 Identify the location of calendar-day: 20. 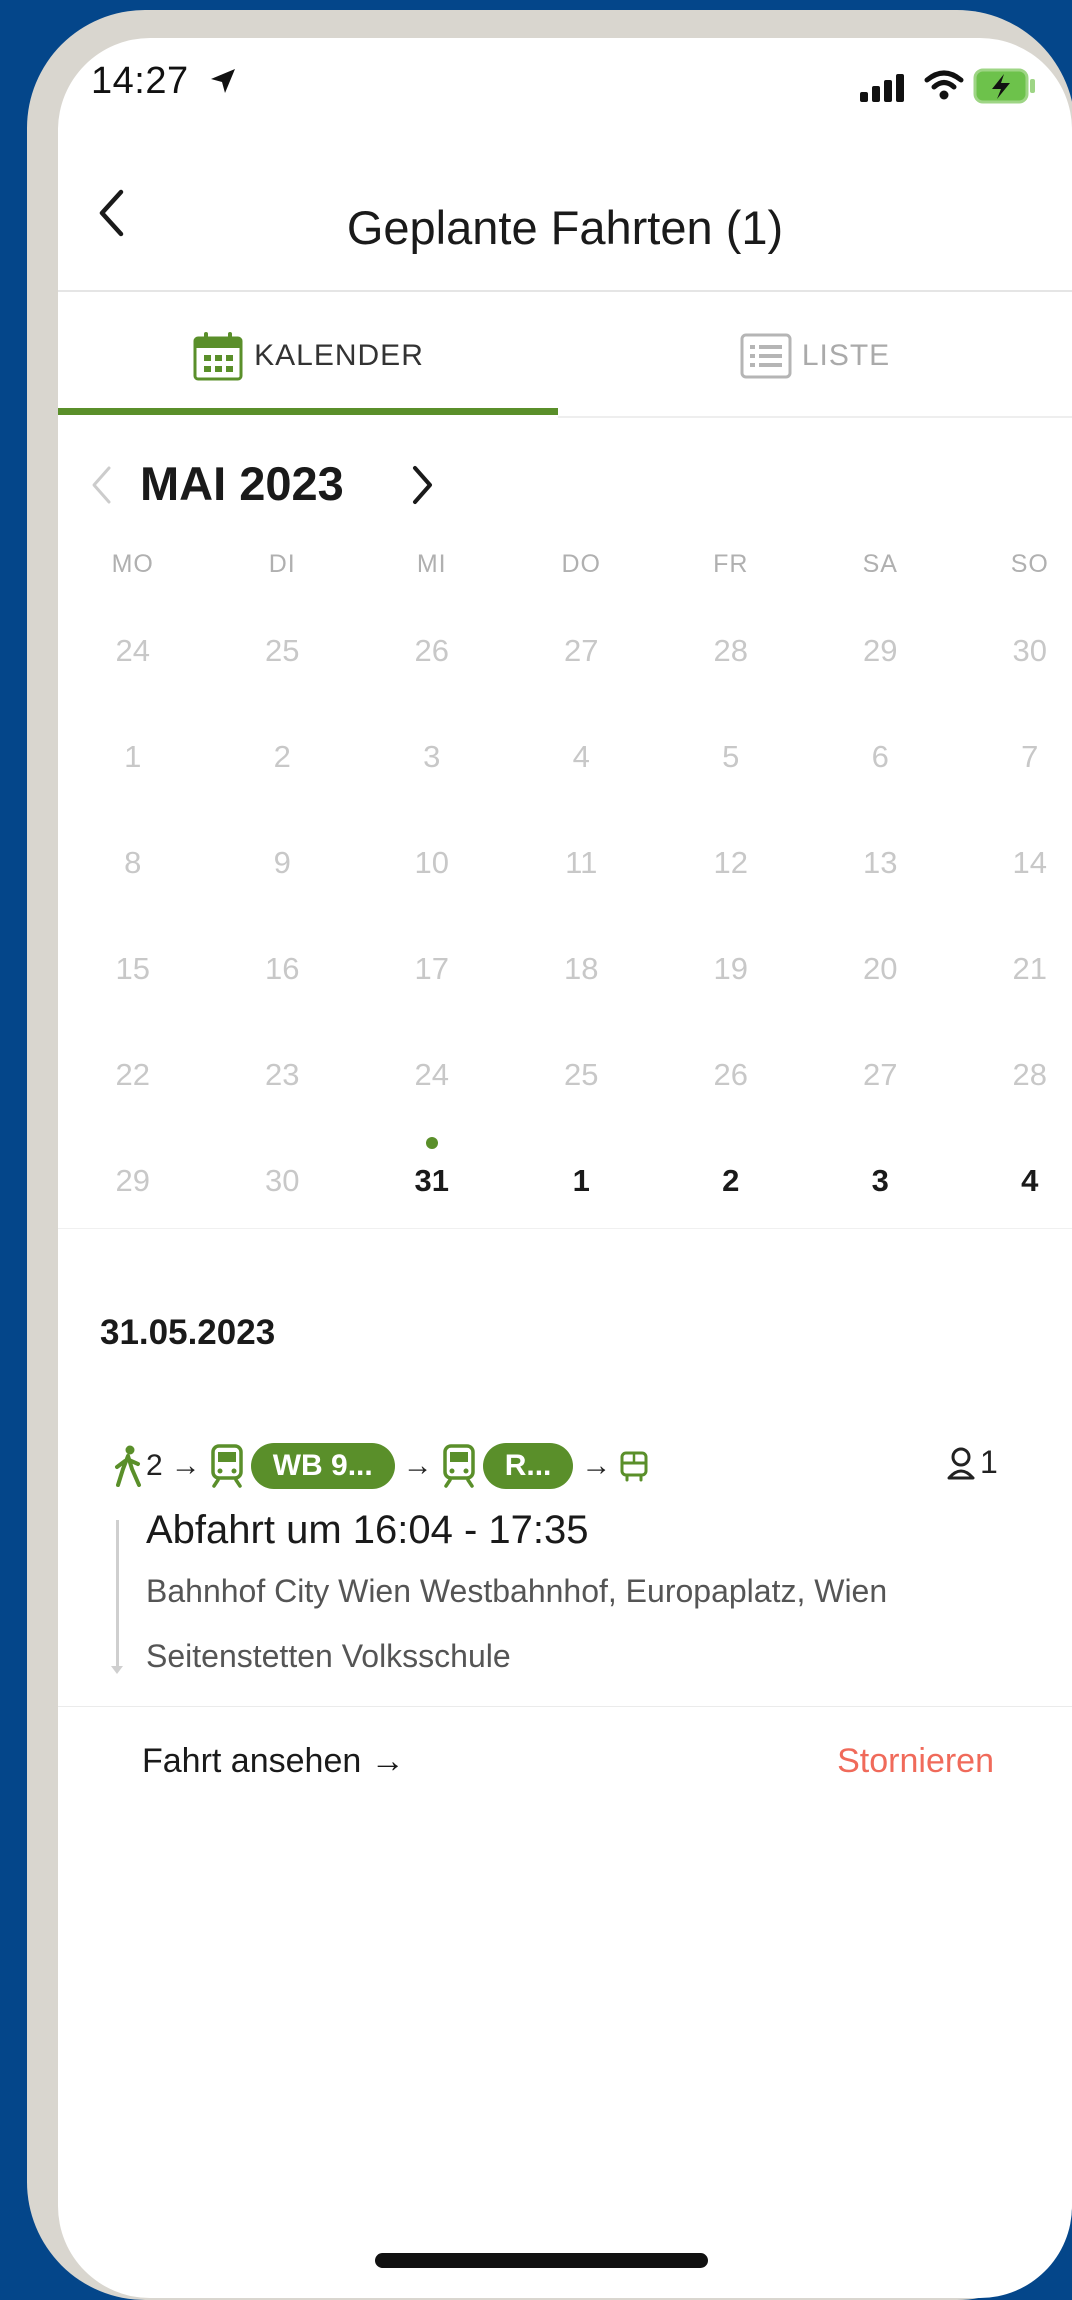
(881, 982).